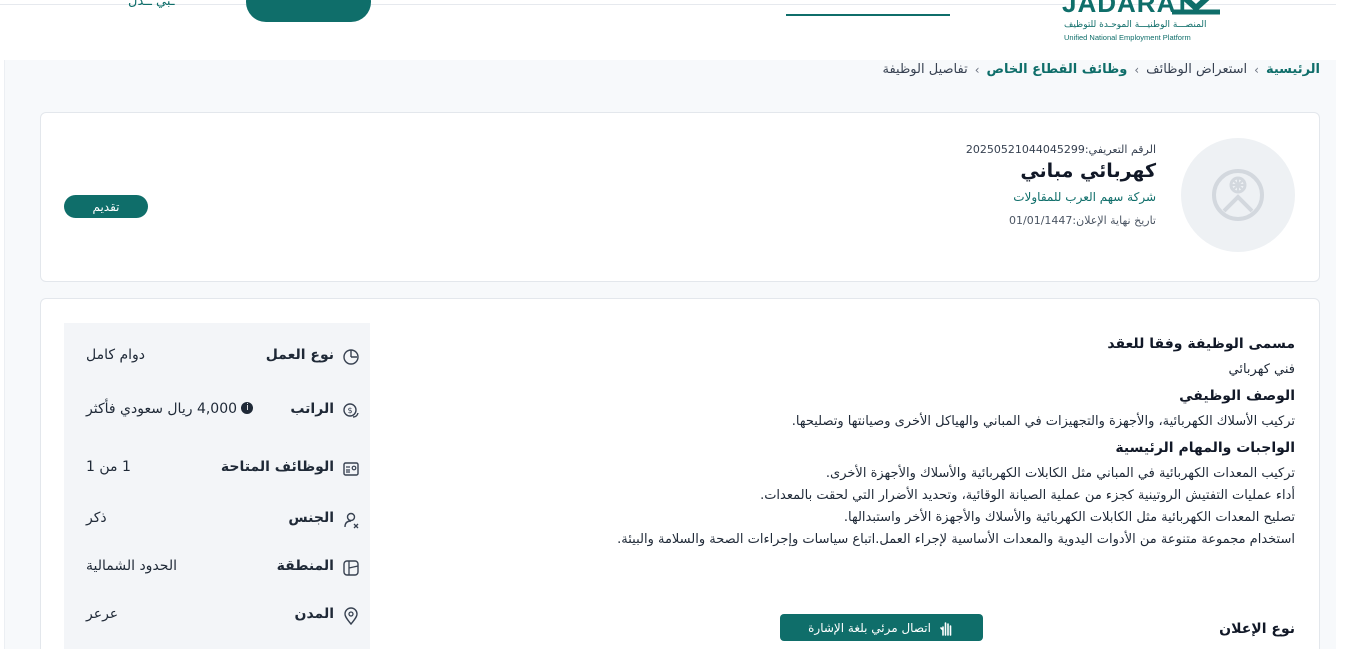 The image size is (1355, 649). I want to click on job-reference: الرقم التعريفي:20250521044045299, so click(1060, 149).